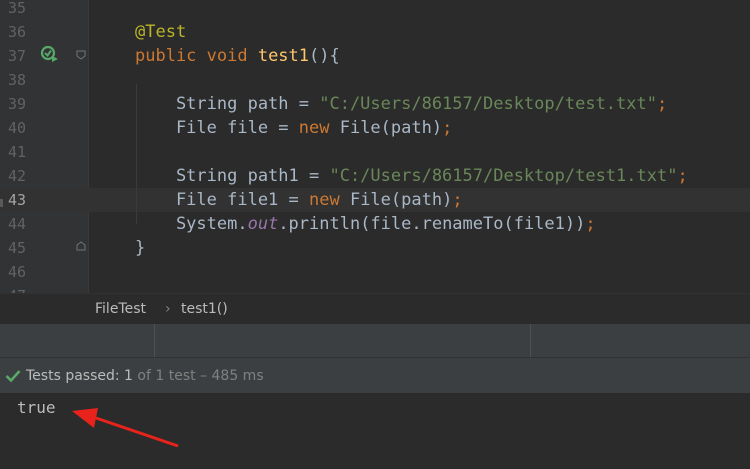  What do you see at coordinates (17, 152) in the screenshot?
I see `line-number: 41` at bounding box center [17, 152].